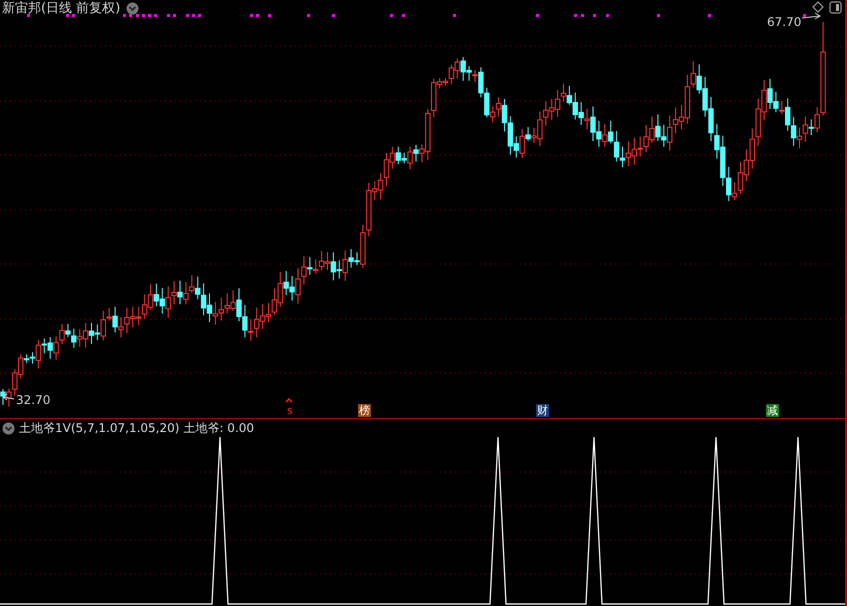 The height and width of the screenshot is (606, 847). Describe the element at coordinates (784, 22) in the screenshot. I see `price-label: 67.70` at that location.